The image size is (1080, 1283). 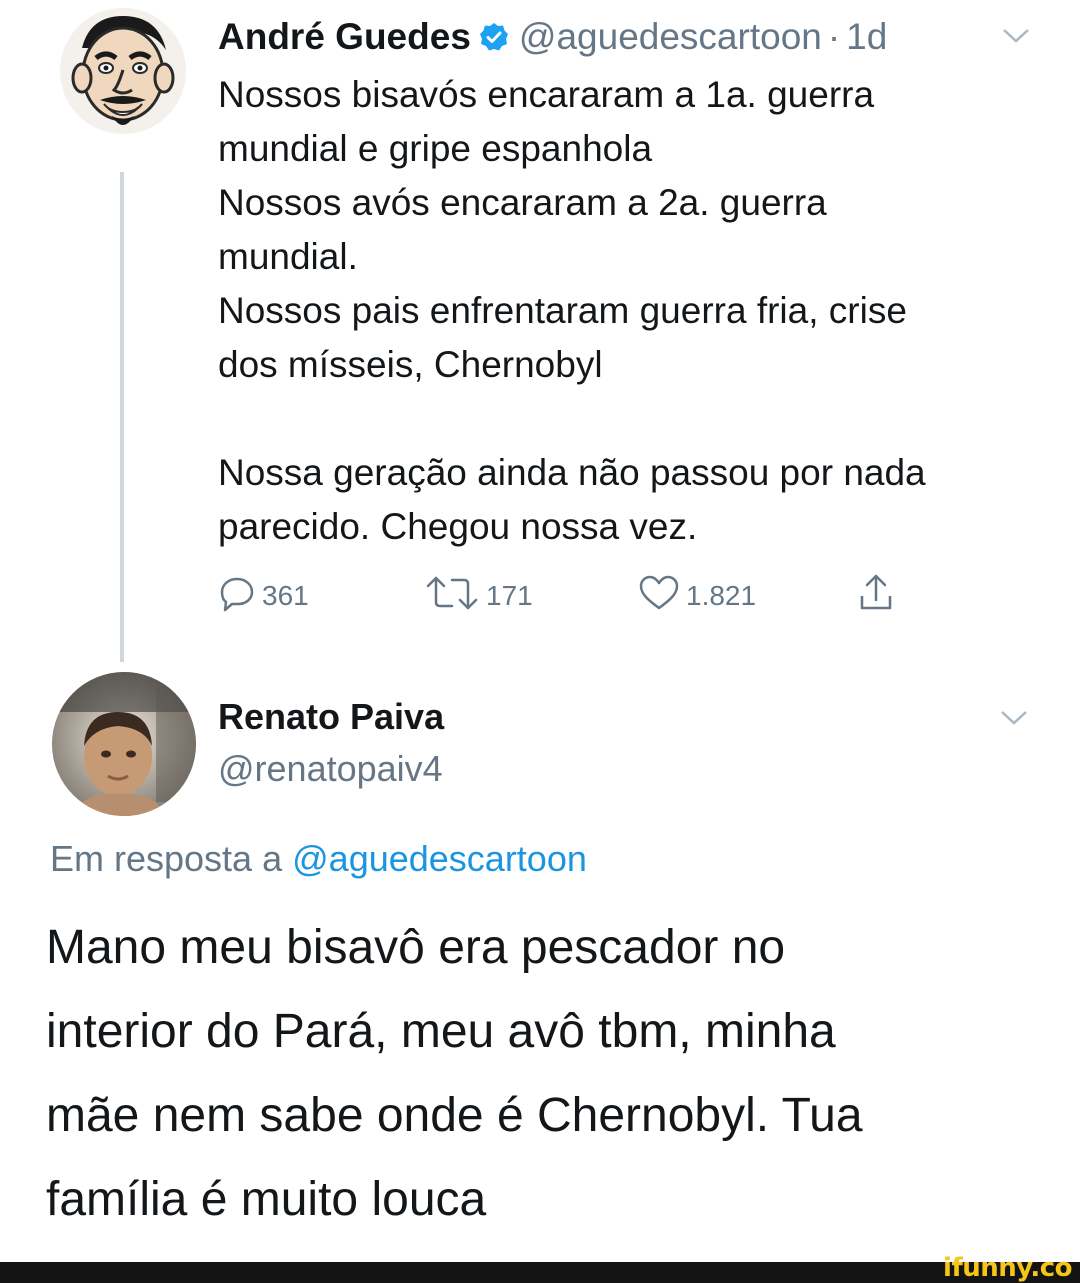 What do you see at coordinates (344, 37) in the screenshot?
I see `author-name: André Guedes` at bounding box center [344, 37].